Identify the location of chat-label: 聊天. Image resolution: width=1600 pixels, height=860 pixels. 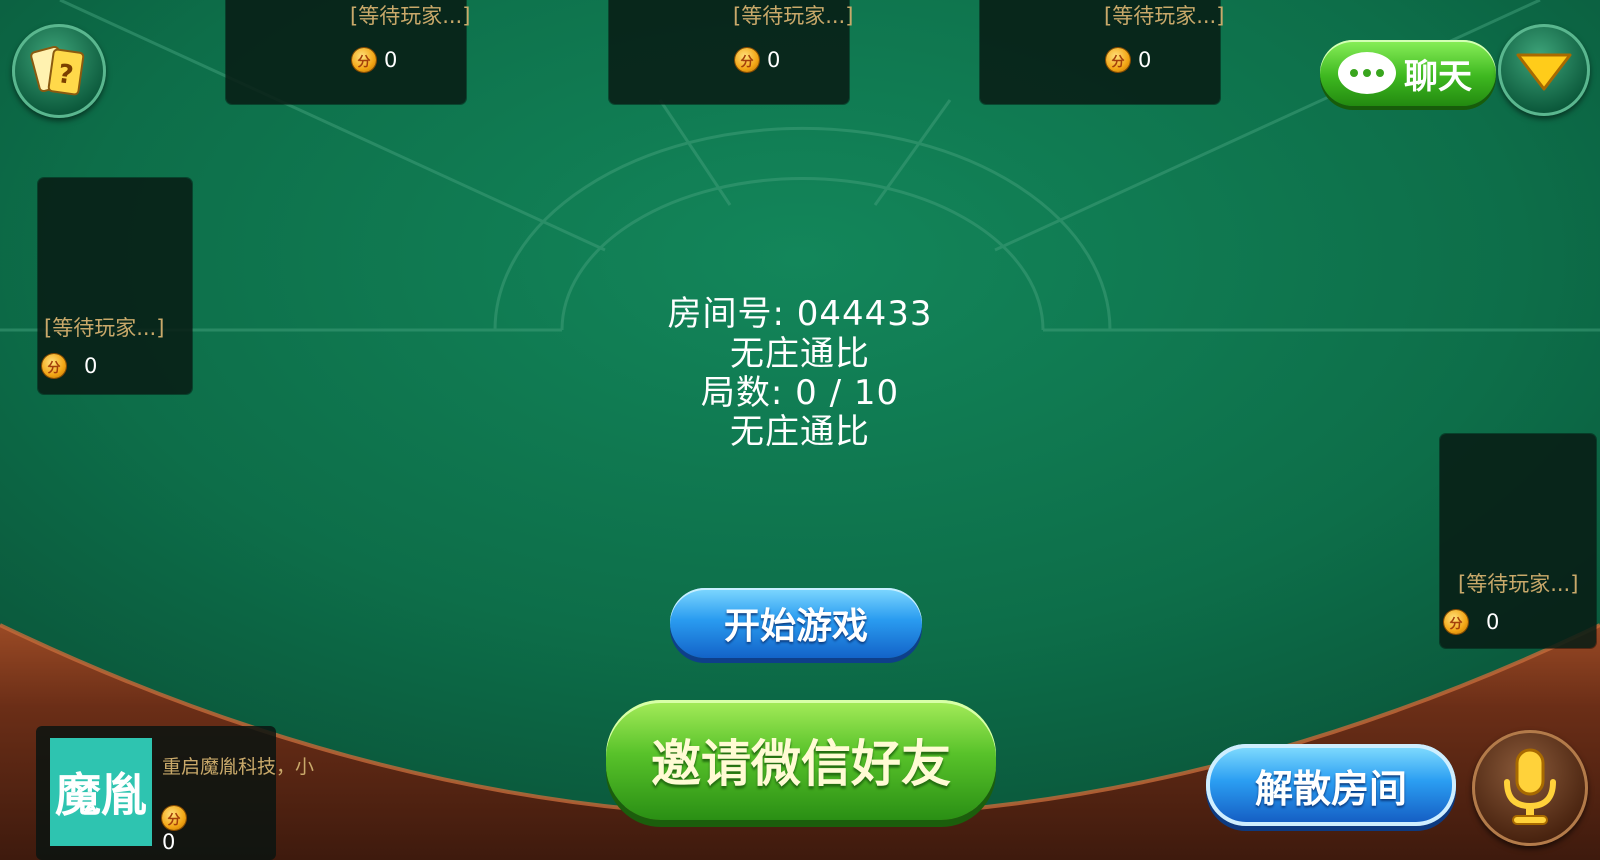
(1438, 76).